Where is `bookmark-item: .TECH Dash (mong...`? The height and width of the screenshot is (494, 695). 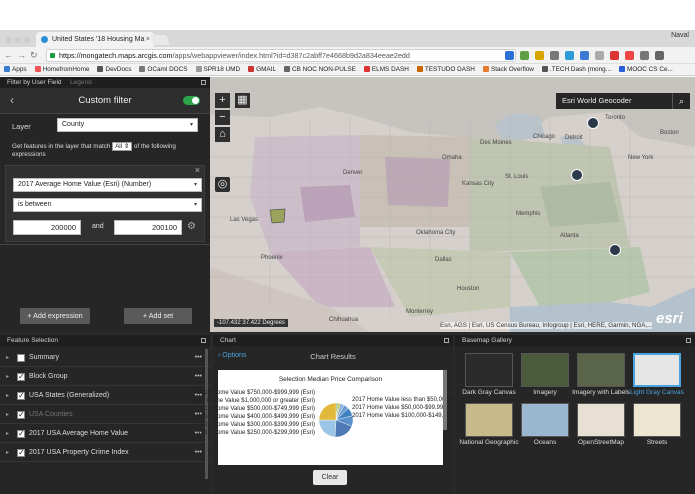
bookmark-item: .TECH Dash (mong... is located at coordinates (576, 69).